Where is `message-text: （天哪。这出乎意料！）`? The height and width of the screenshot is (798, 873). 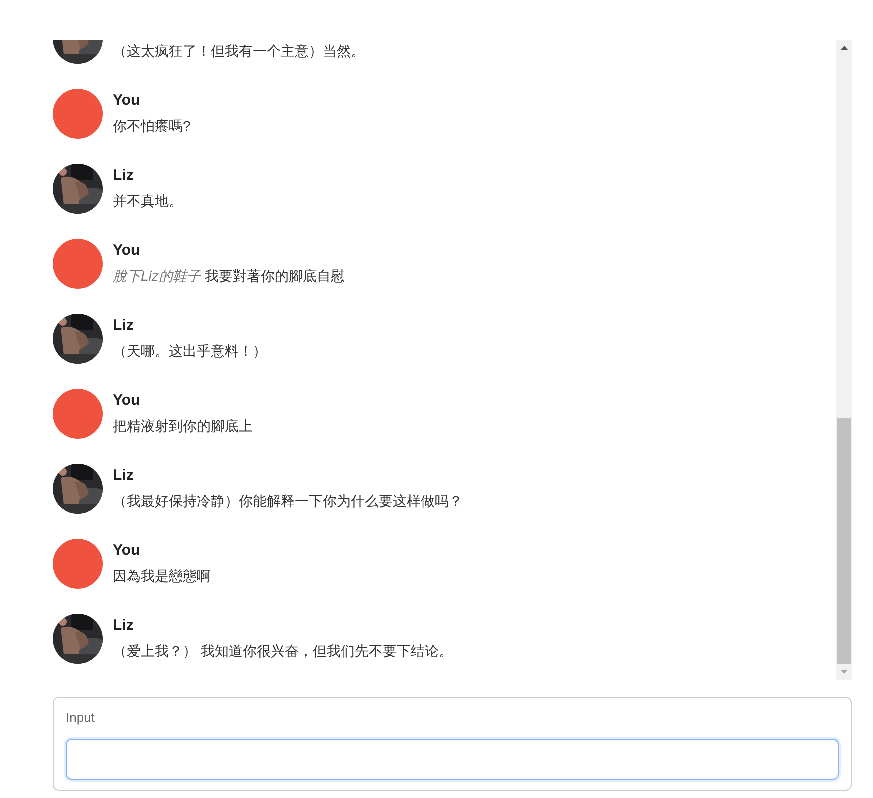
message-text: （天哪。这出乎意料！） is located at coordinates (190, 351).